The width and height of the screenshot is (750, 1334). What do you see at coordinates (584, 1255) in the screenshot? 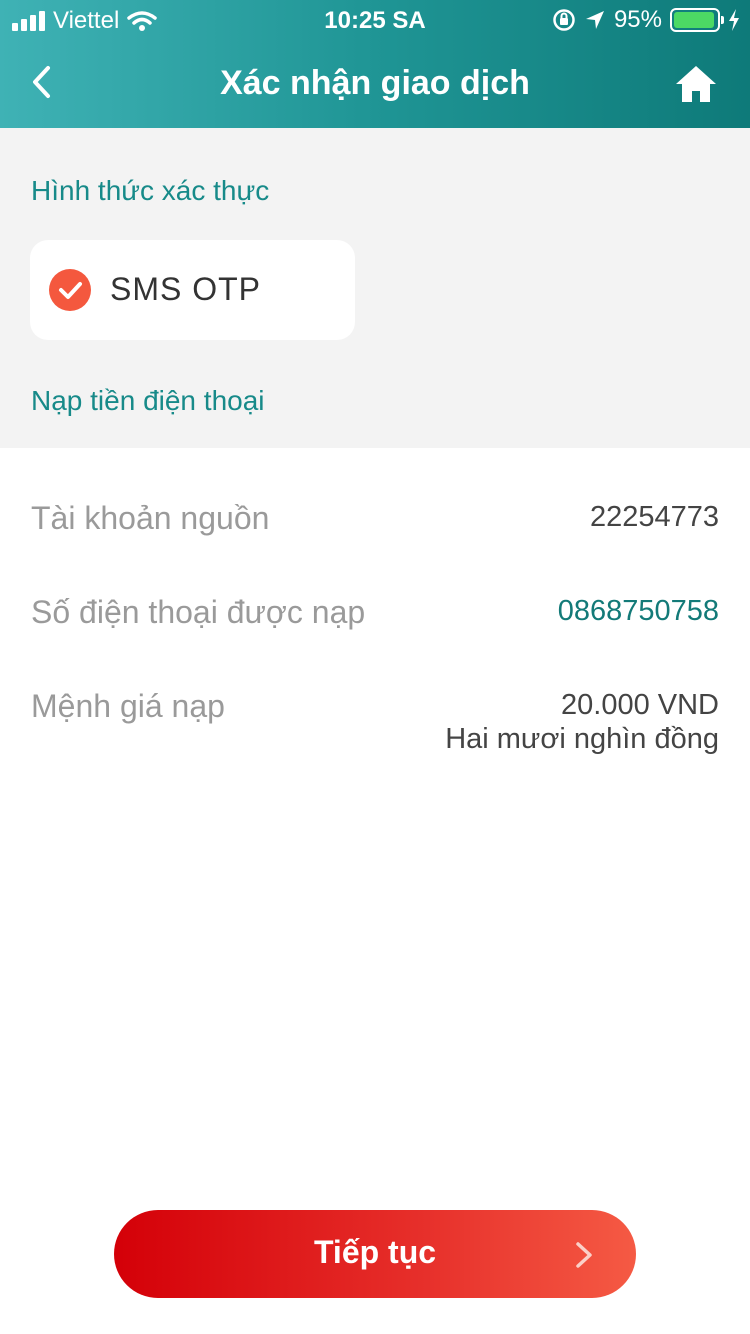
I see `chevron-right-icon` at bounding box center [584, 1255].